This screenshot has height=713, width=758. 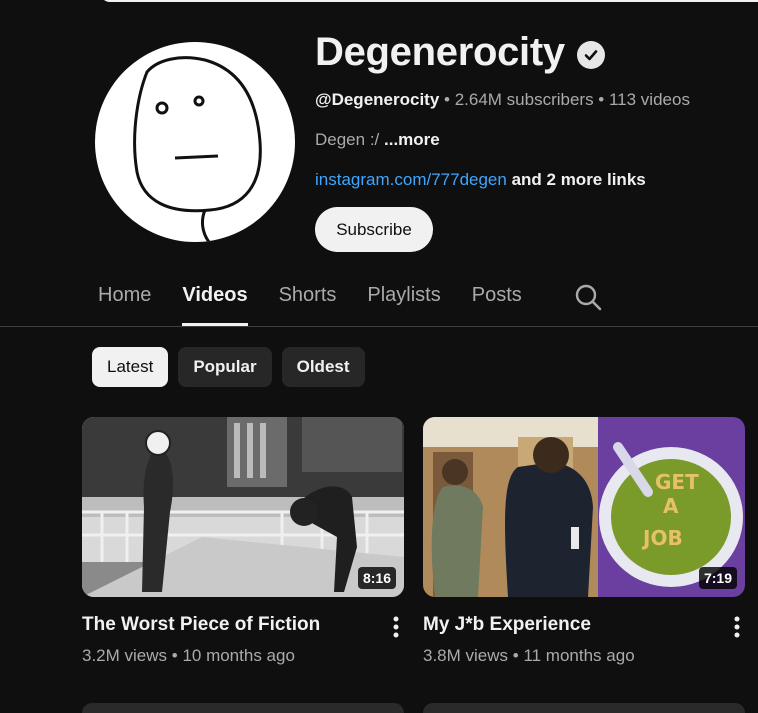 I want to click on tab-posts: Posts, so click(x=497, y=297).